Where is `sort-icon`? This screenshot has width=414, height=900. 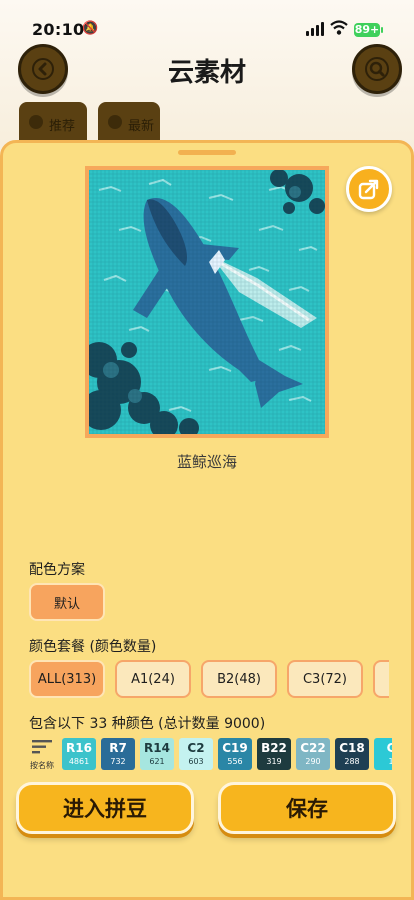 sort-icon is located at coordinates (42, 747).